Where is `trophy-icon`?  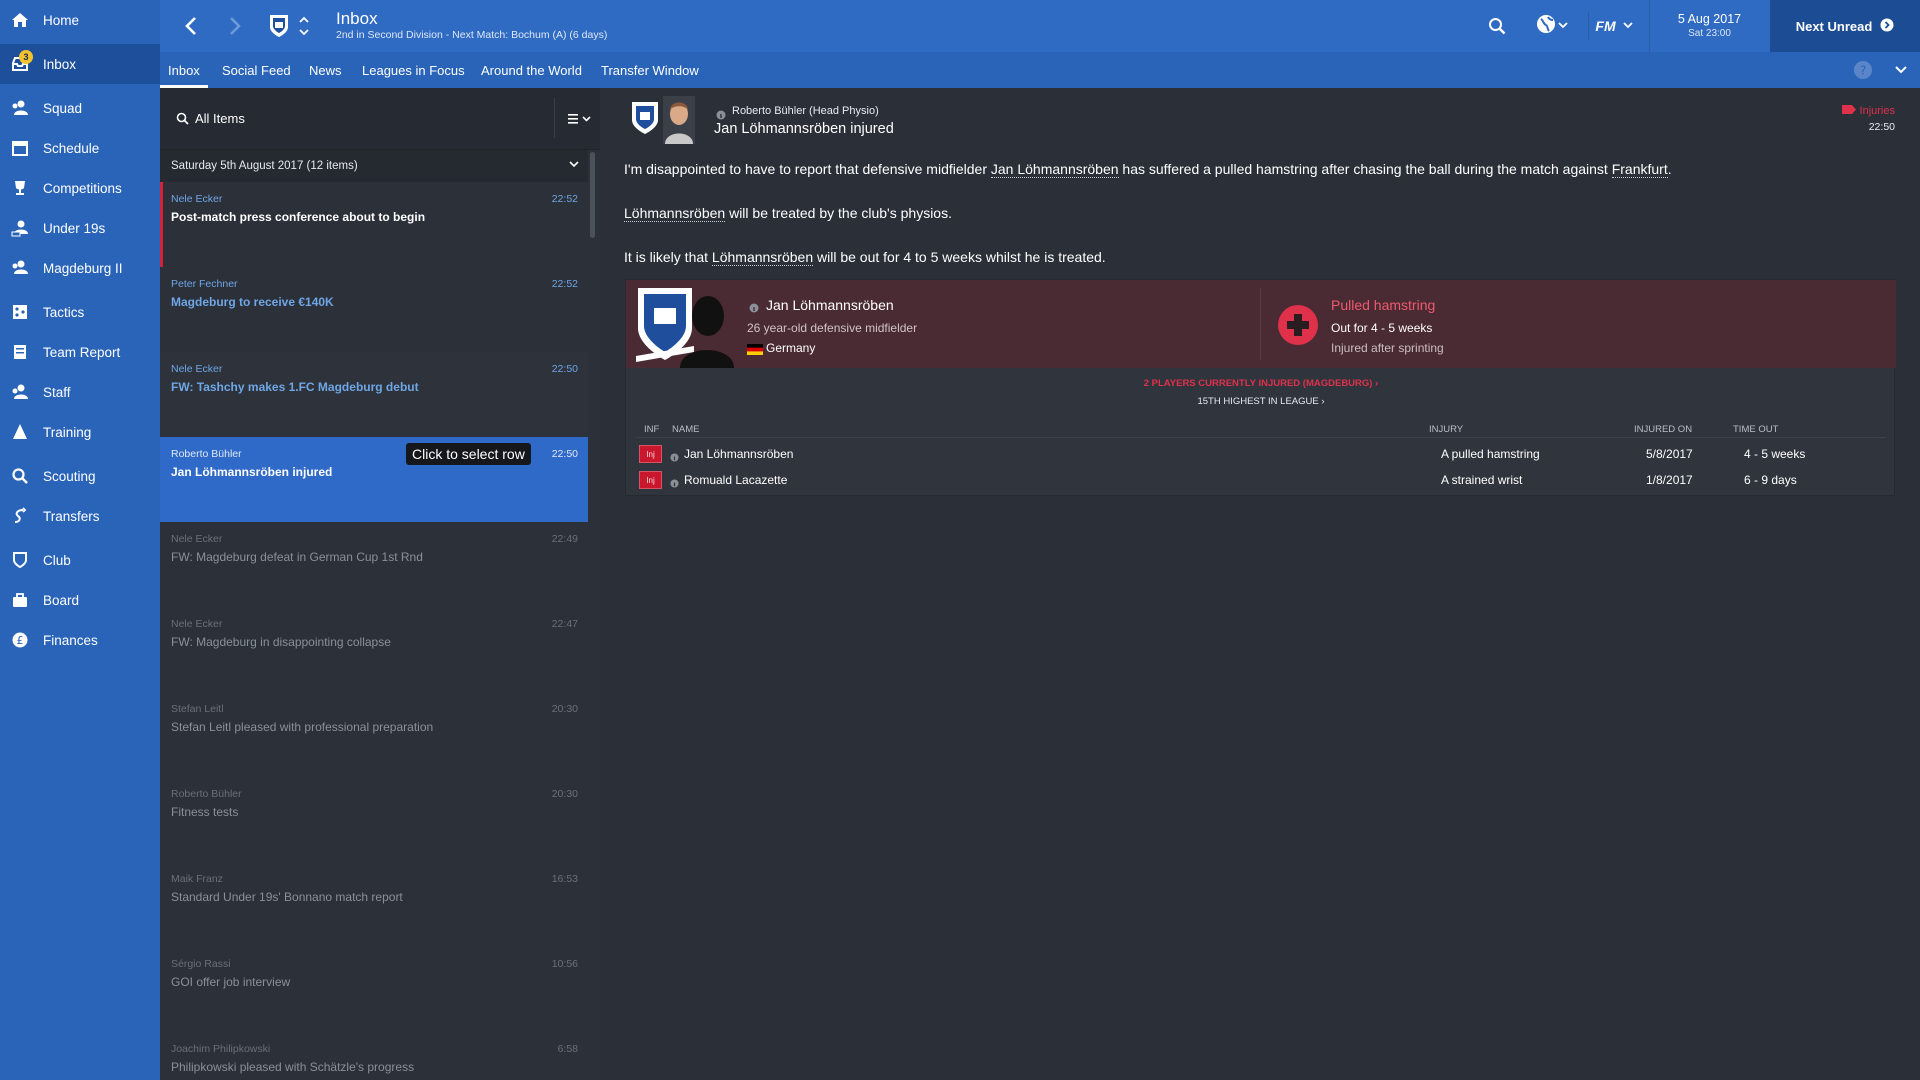
trophy-icon is located at coordinates (20, 188).